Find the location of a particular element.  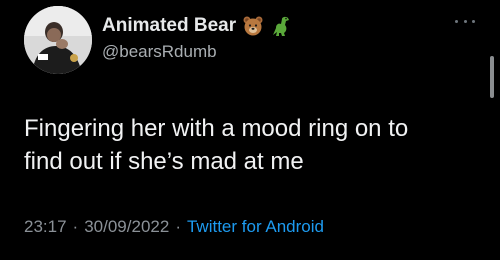

bear-face-icon is located at coordinates (253, 26).